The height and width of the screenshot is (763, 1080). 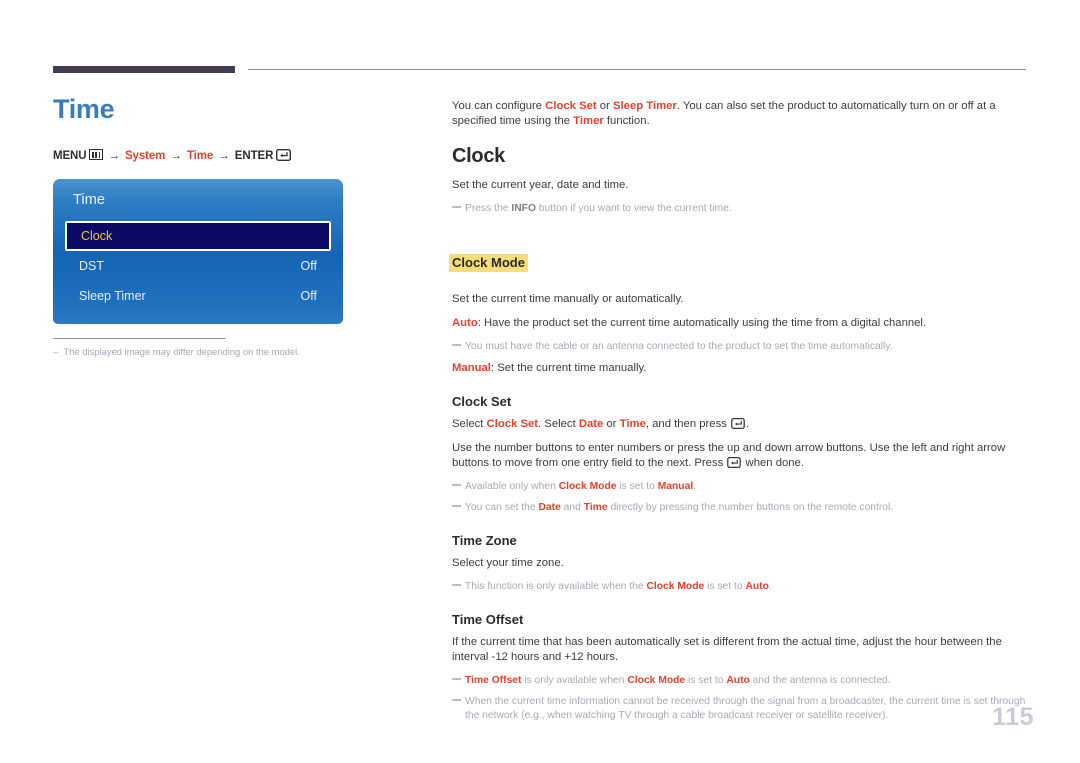 I want to click on tz-n1-part3: ., so click(x=770, y=586).